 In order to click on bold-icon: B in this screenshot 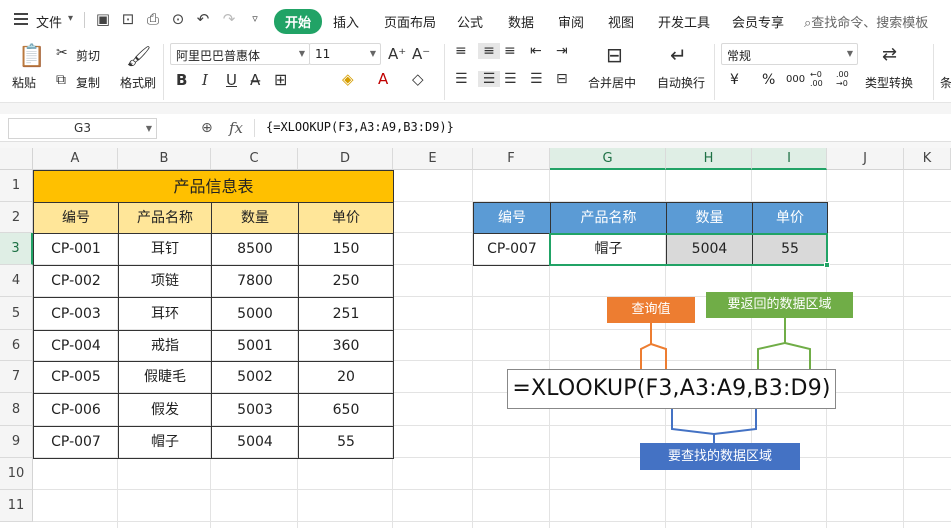, I will do `click(181, 80)`.